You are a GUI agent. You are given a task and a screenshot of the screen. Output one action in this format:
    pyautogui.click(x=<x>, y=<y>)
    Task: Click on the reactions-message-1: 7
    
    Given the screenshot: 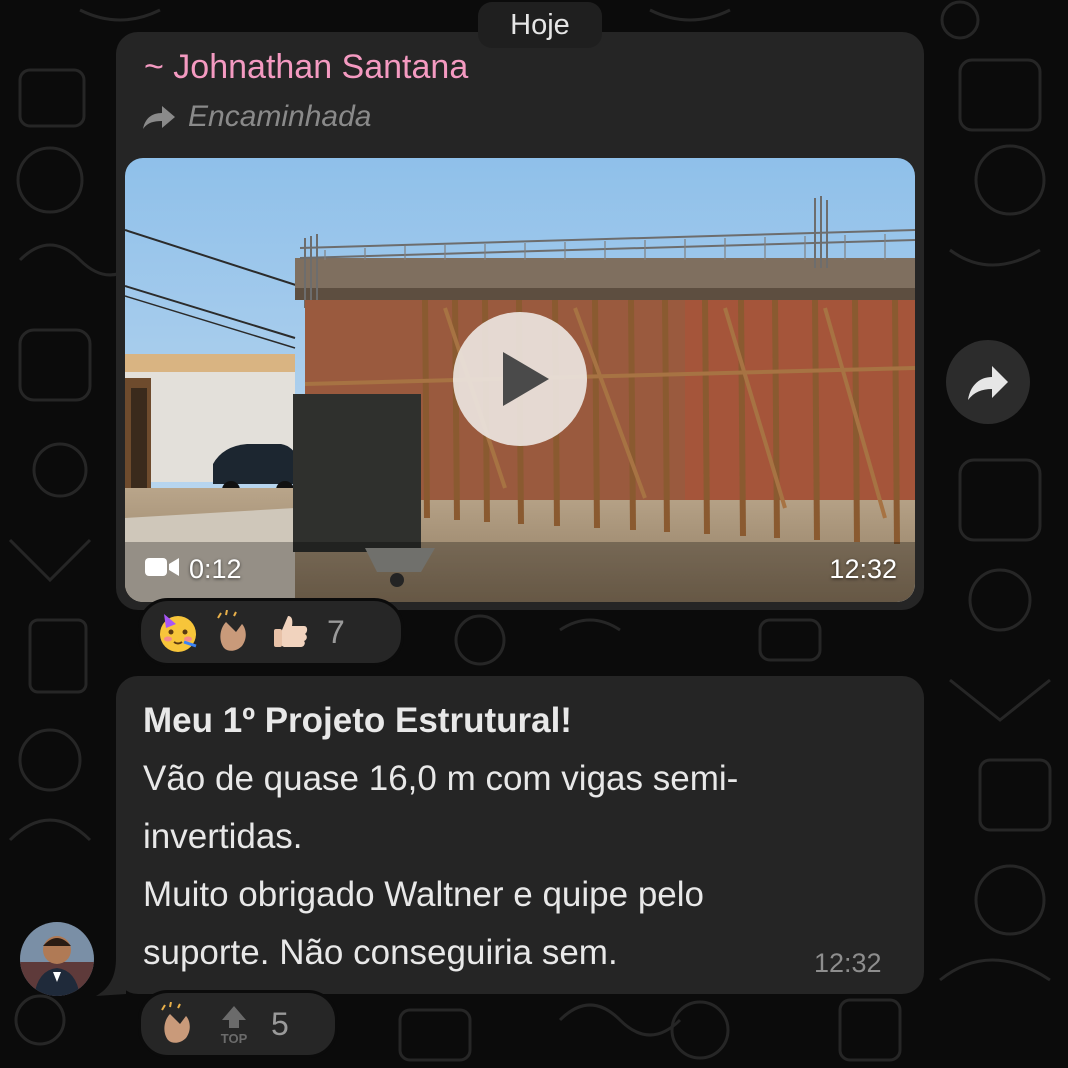 What is the action you would take?
    pyautogui.click(x=271, y=632)
    